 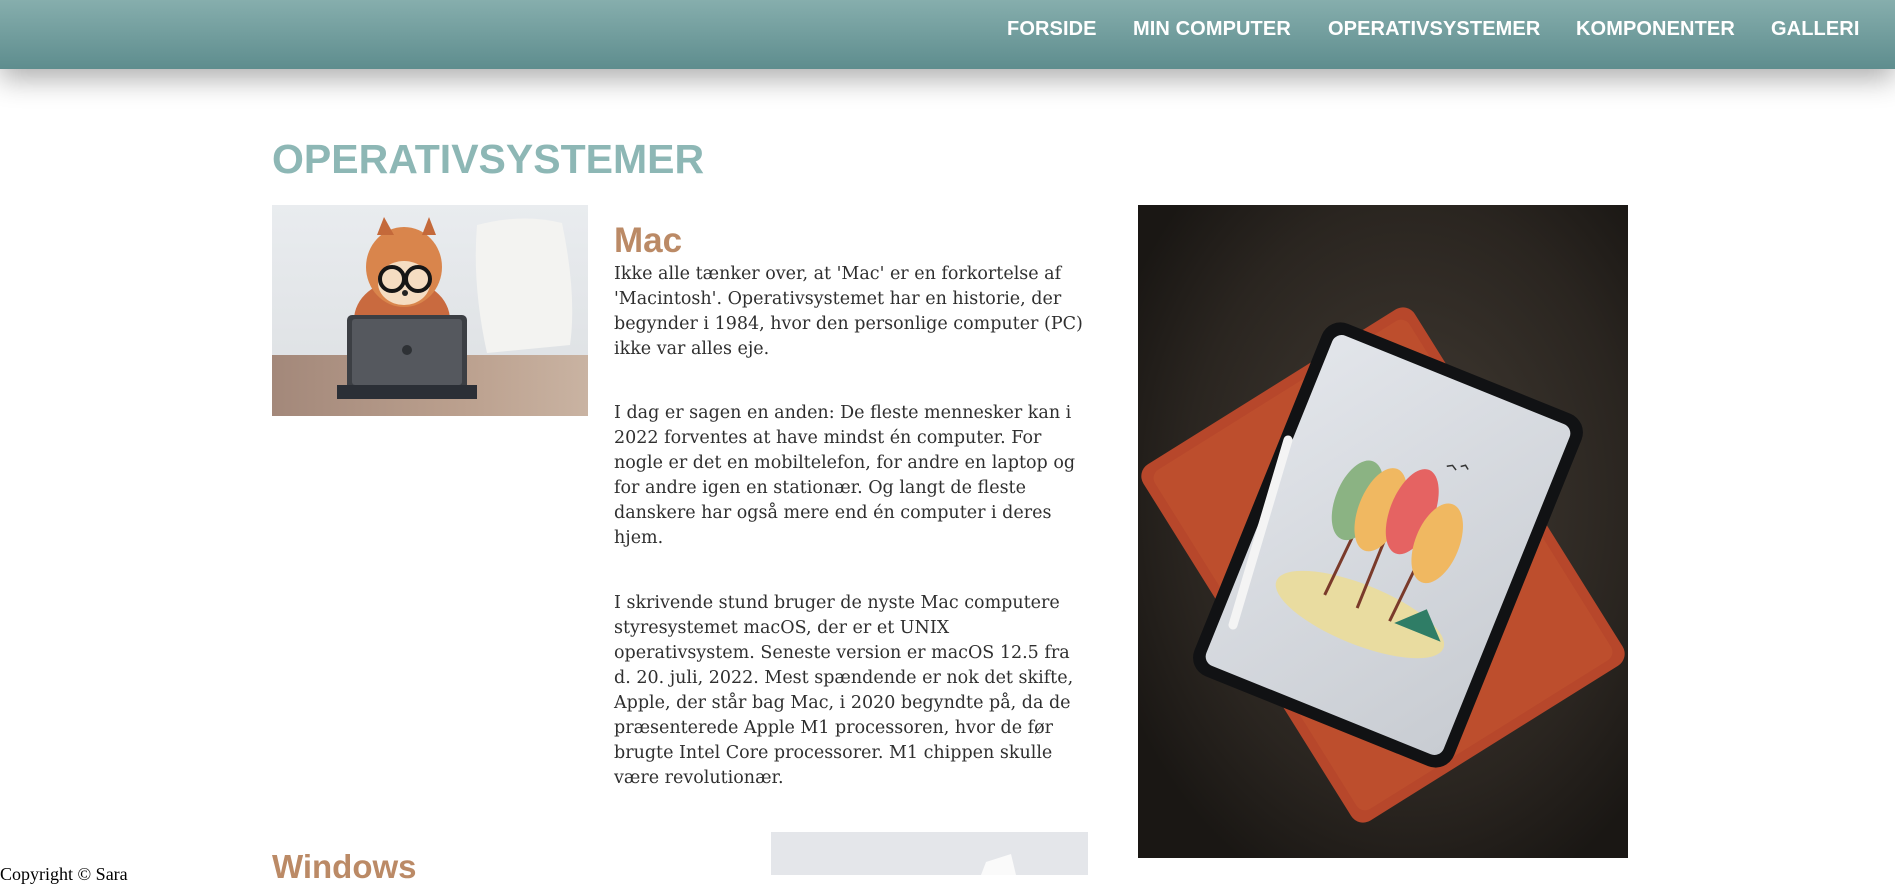 What do you see at coordinates (430, 310) in the screenshot?
I see `dog-with-tablet-photo` at bounding box center [430, 310].